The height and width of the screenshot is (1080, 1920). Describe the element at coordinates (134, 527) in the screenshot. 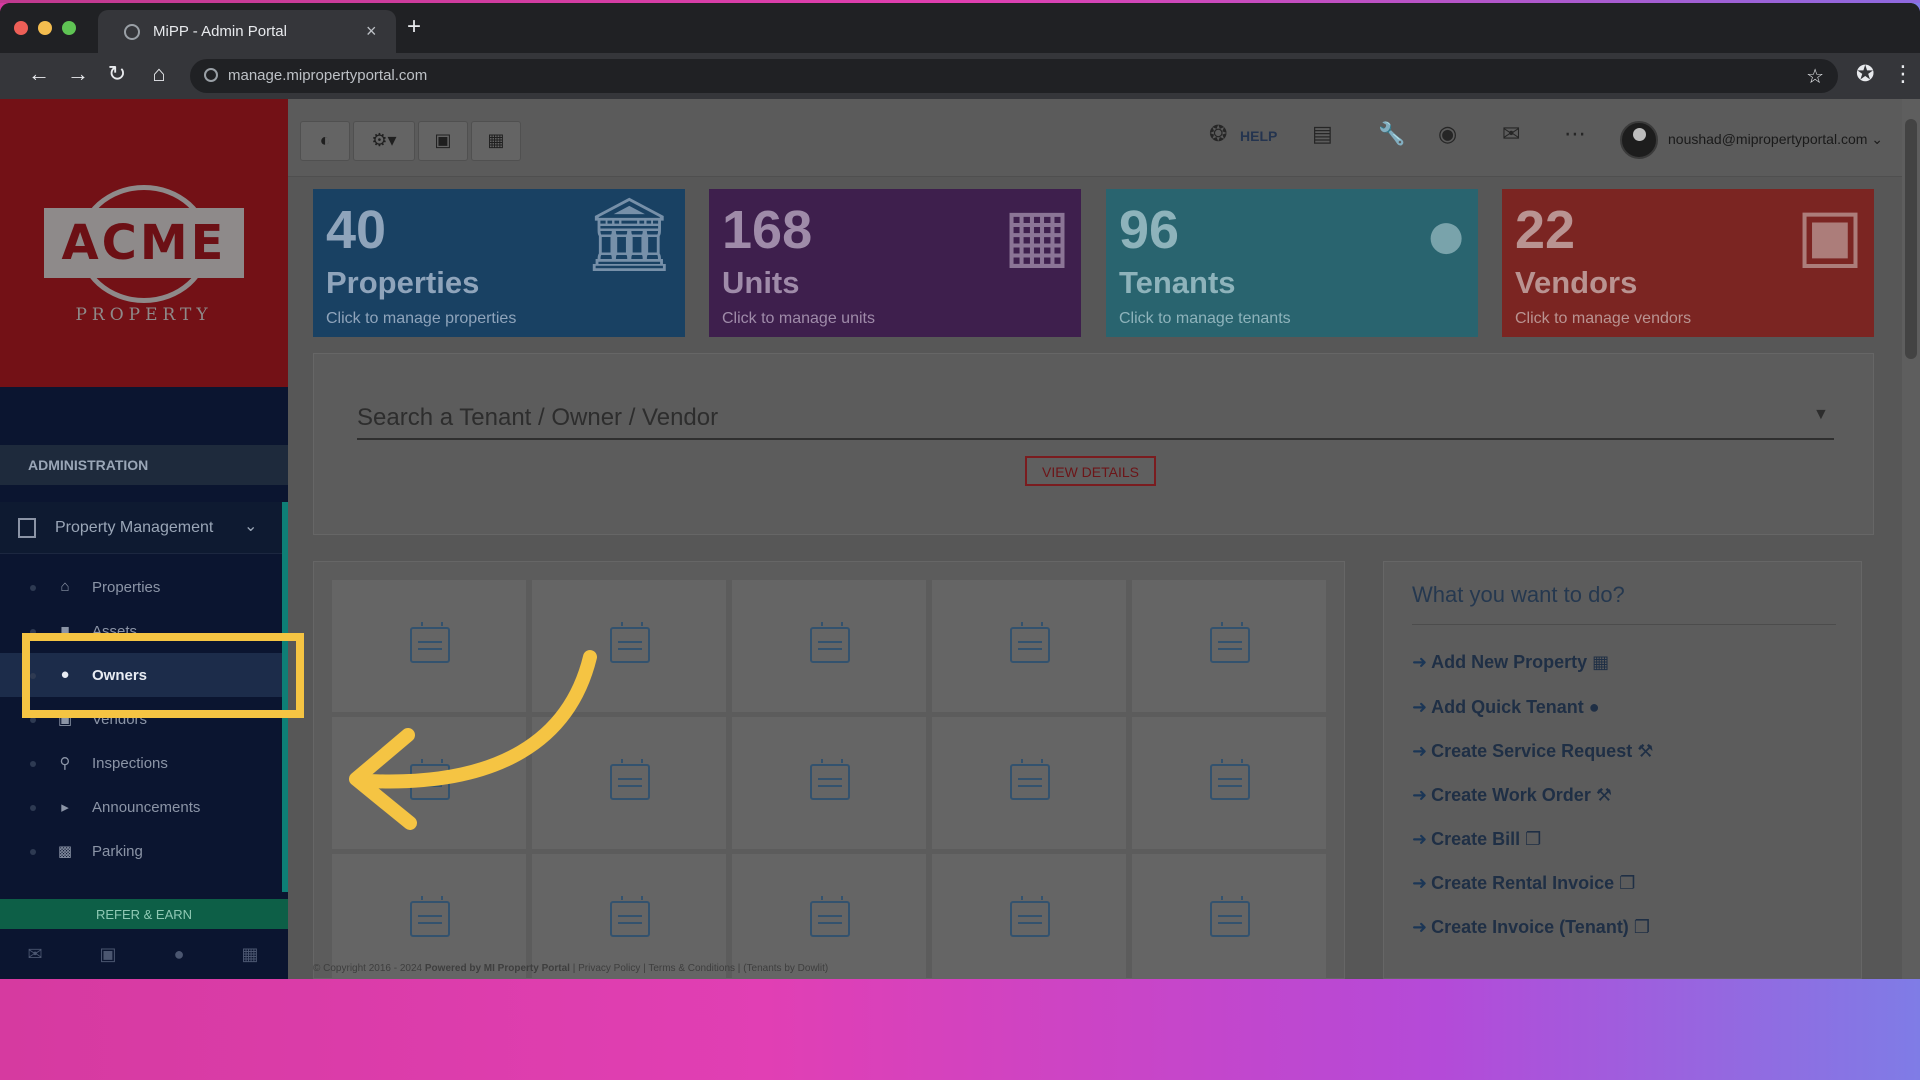

I see `property-management-label: Property Management` at that location.